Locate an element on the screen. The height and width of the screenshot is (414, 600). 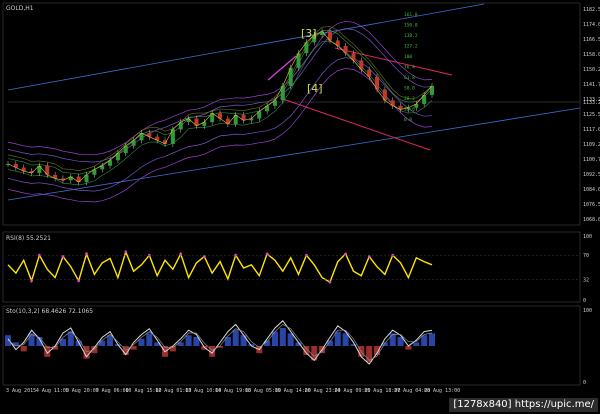
red-trendline-upper is located at coordinates (393, 61).